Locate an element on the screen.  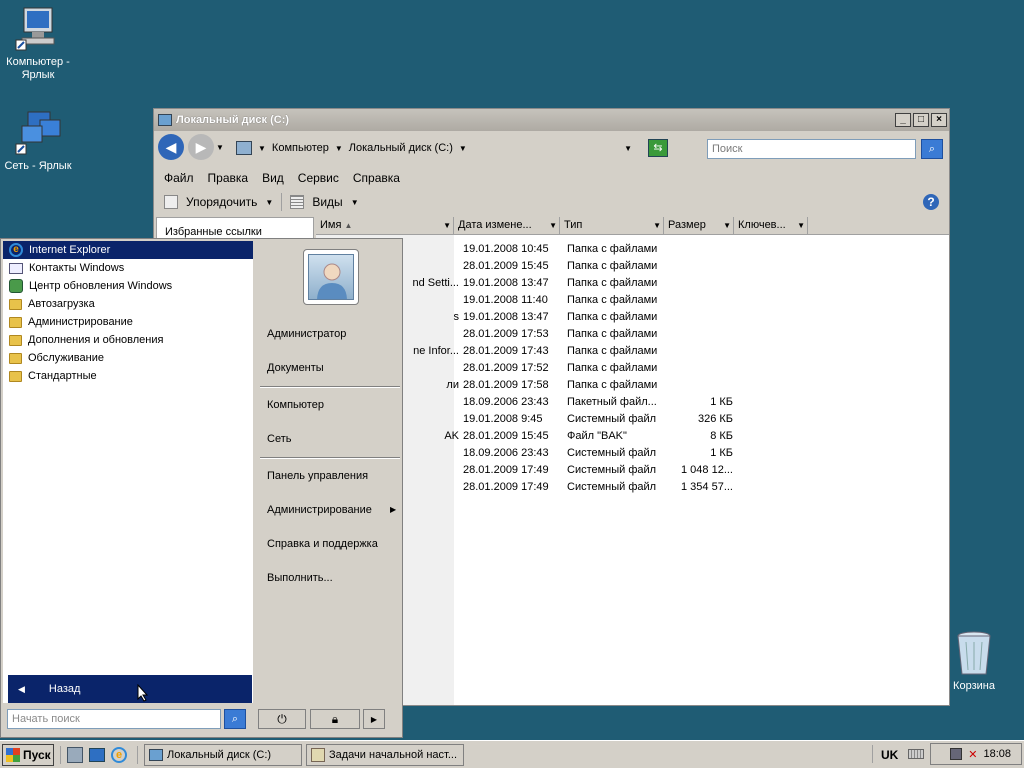
menu-separator is located at coordinates (330, 387).